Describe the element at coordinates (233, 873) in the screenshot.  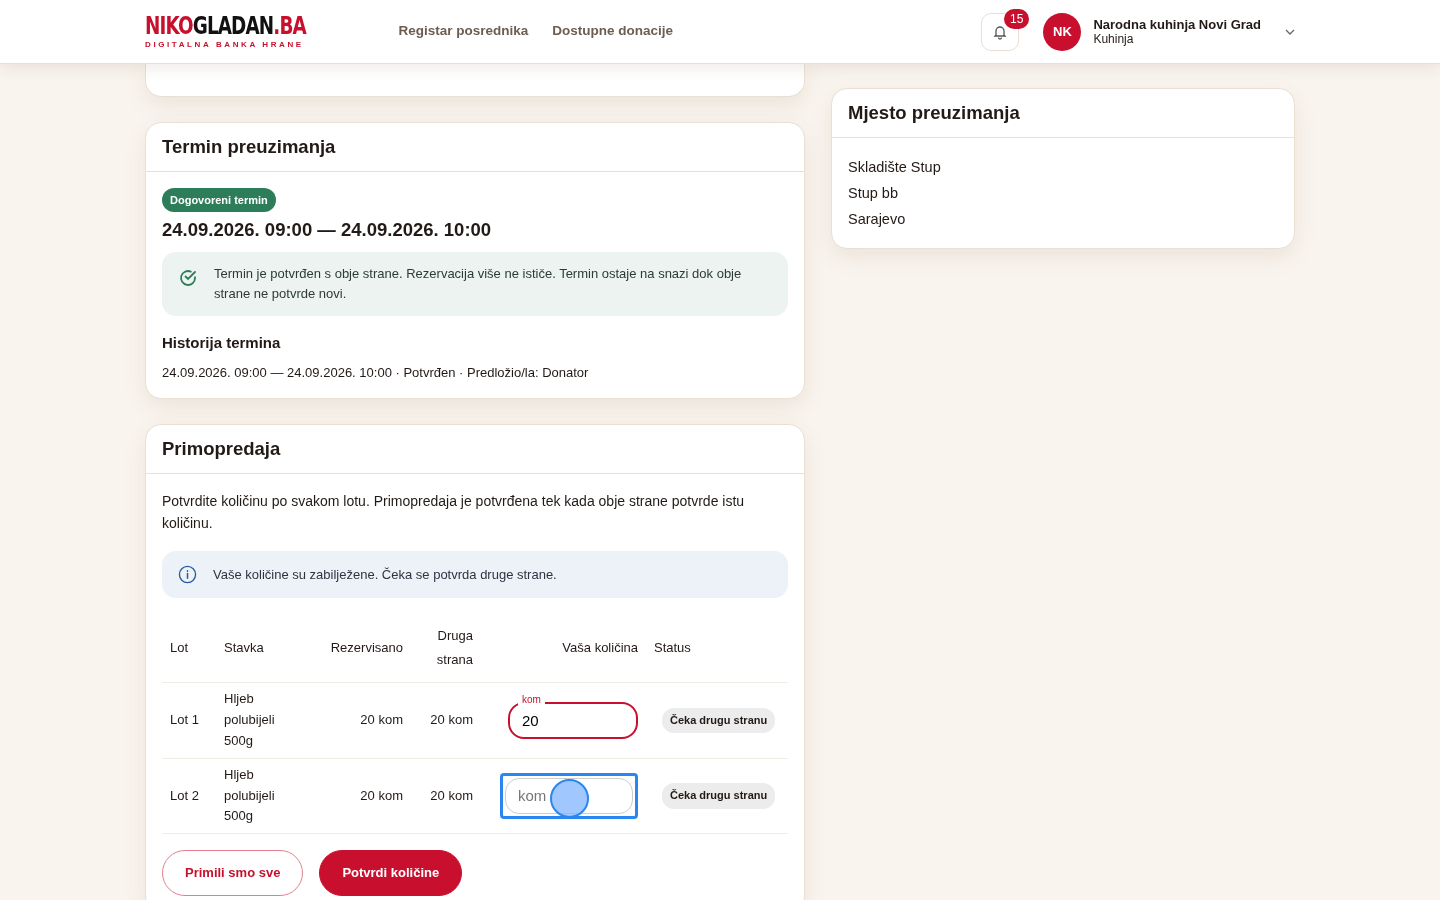
I see `receive-all-button: Primili smo sve` at that location.